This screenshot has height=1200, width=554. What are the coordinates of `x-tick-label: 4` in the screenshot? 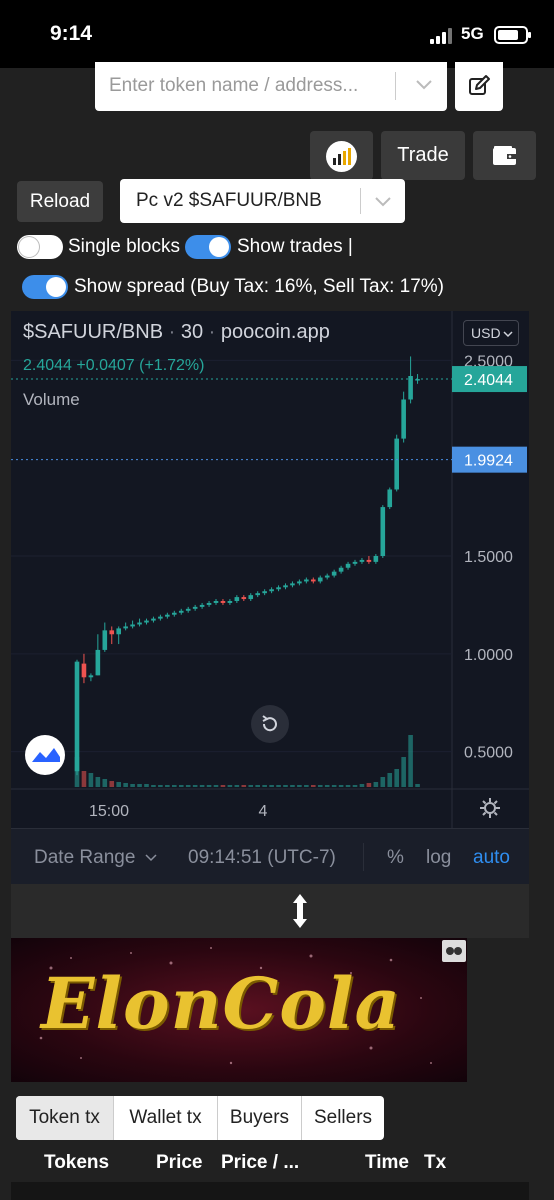 It's located at (263, 811).